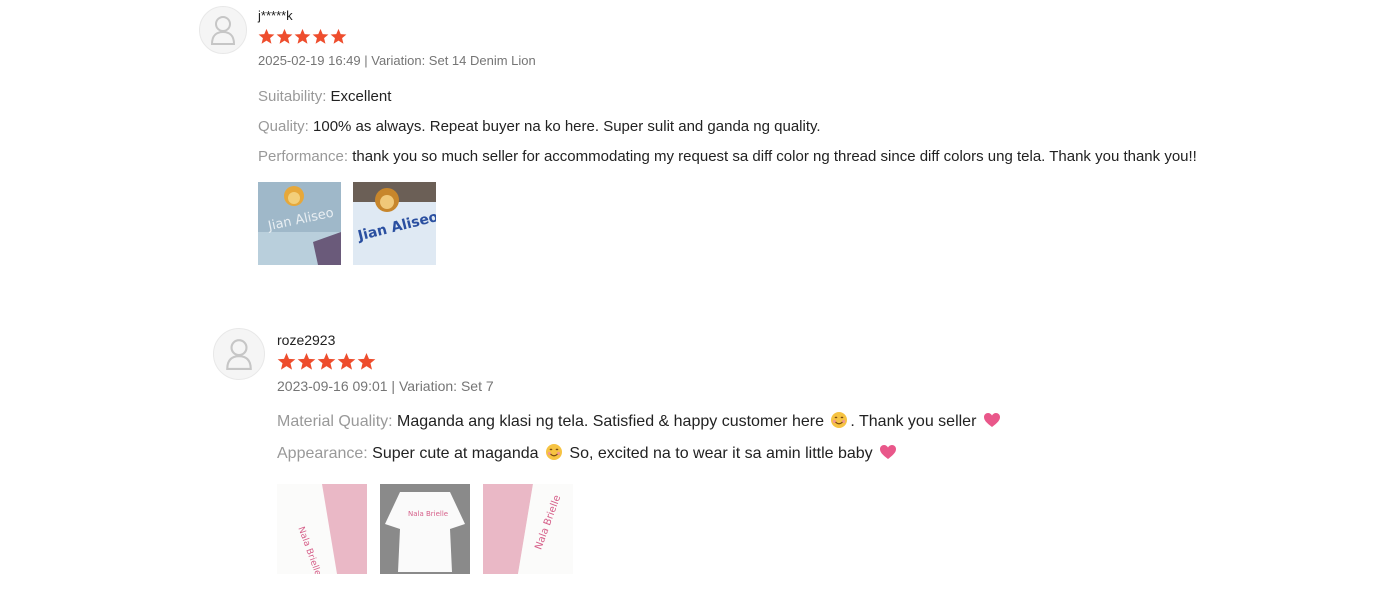  What do you see at coordinates (455, 453) in the screenshot?
I see `attribute-value: Super cute at maganda` at bounding box center [455, 453].